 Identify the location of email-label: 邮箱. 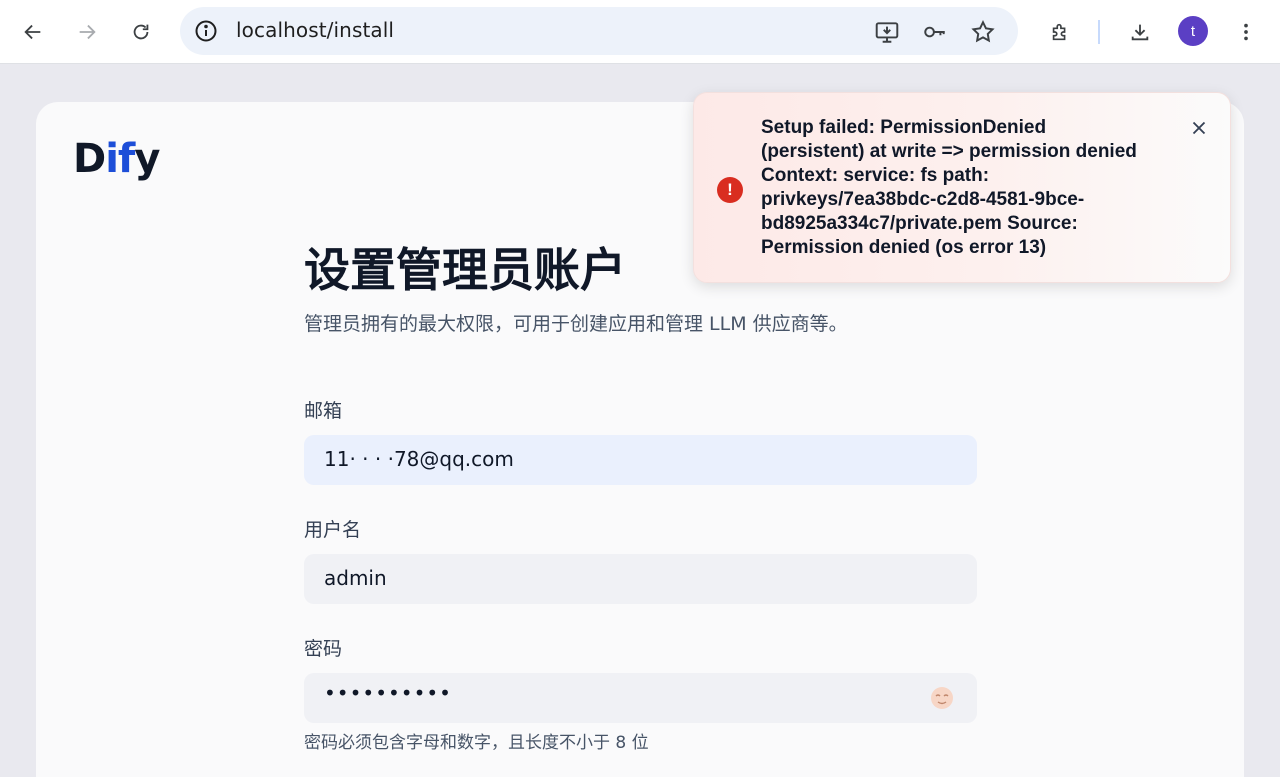
(323, 411).